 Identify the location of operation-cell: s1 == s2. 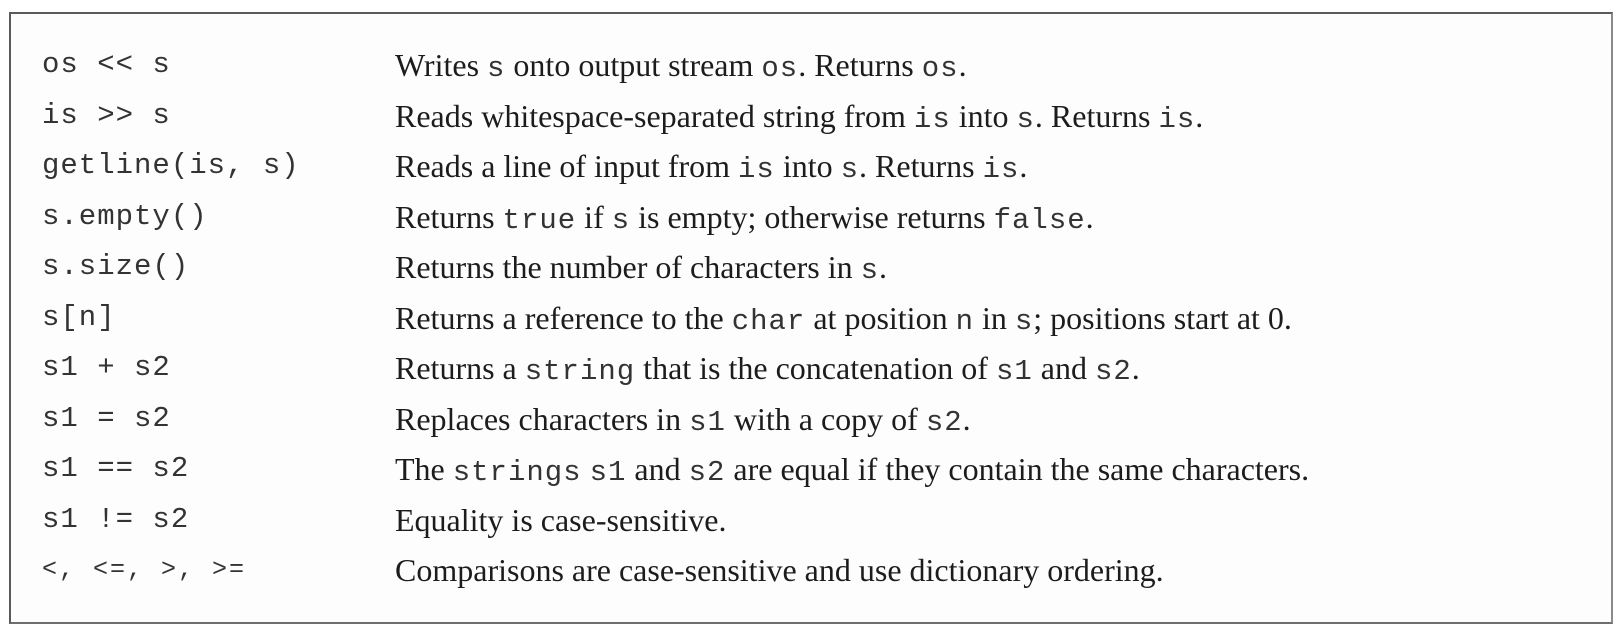
(116, 468).